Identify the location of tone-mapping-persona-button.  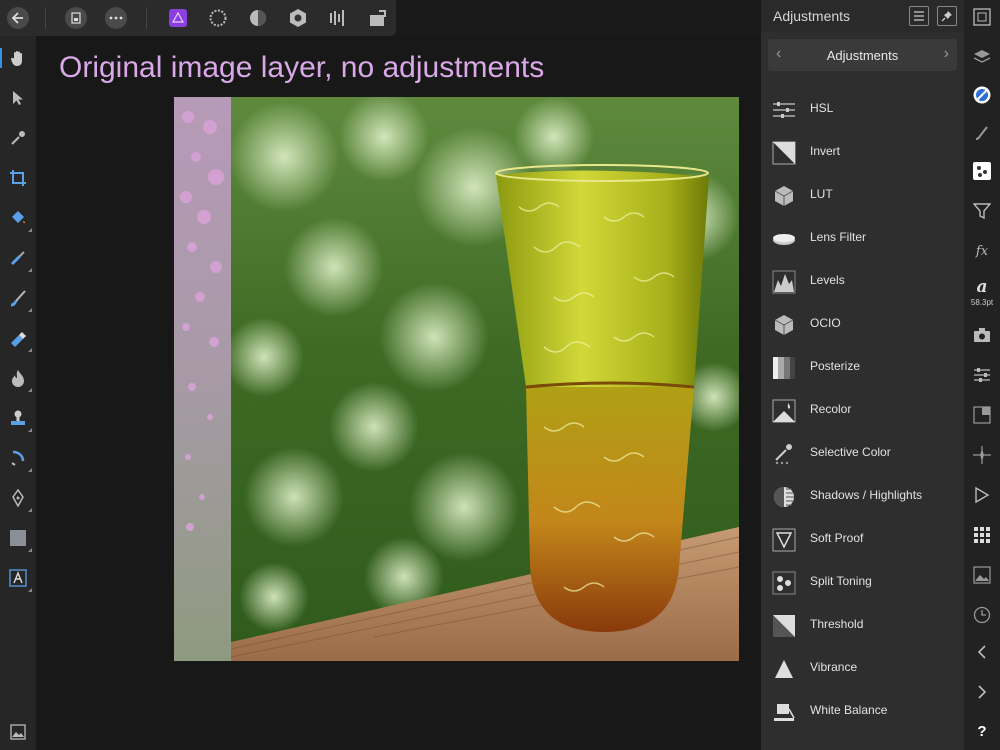
(298, 18).